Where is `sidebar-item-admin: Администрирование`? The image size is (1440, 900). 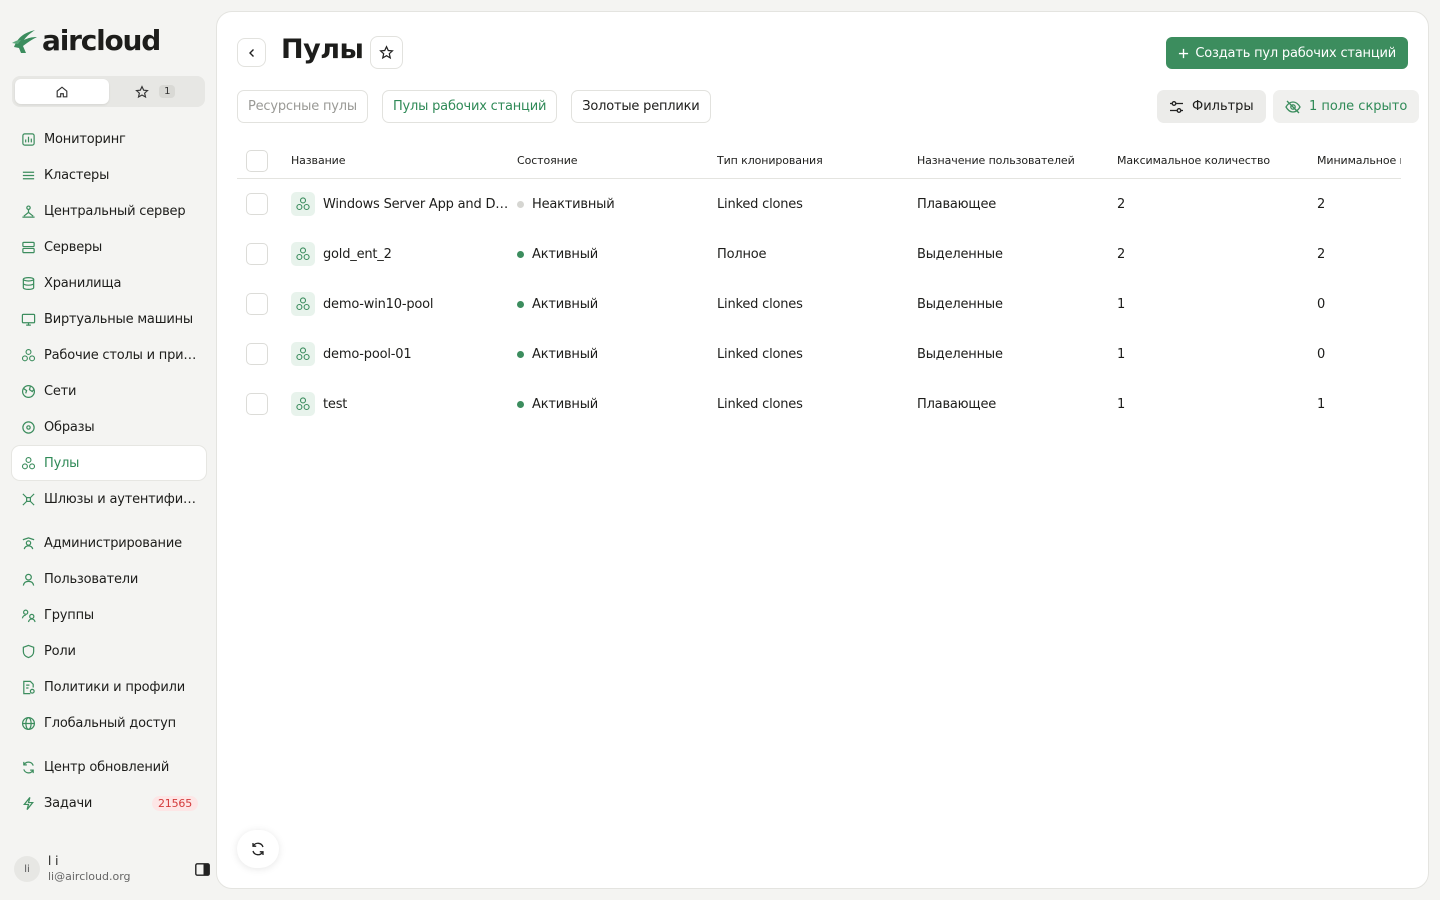 sidebar-item-admin: Администрирование is located at coordinates (109, 543).